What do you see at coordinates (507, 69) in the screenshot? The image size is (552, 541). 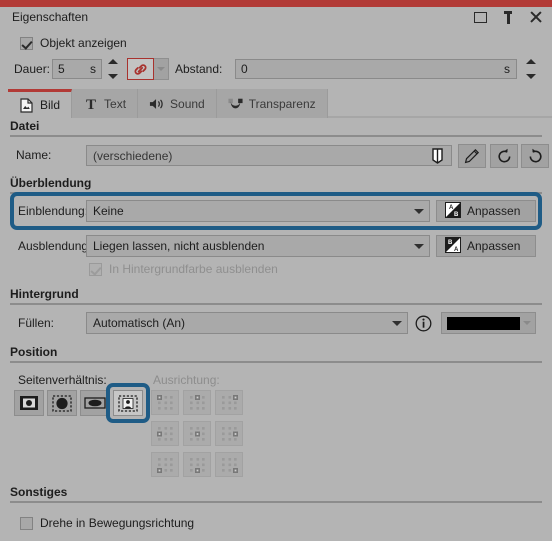 I see `distance-unit: s` at bounding box center [507, 69].